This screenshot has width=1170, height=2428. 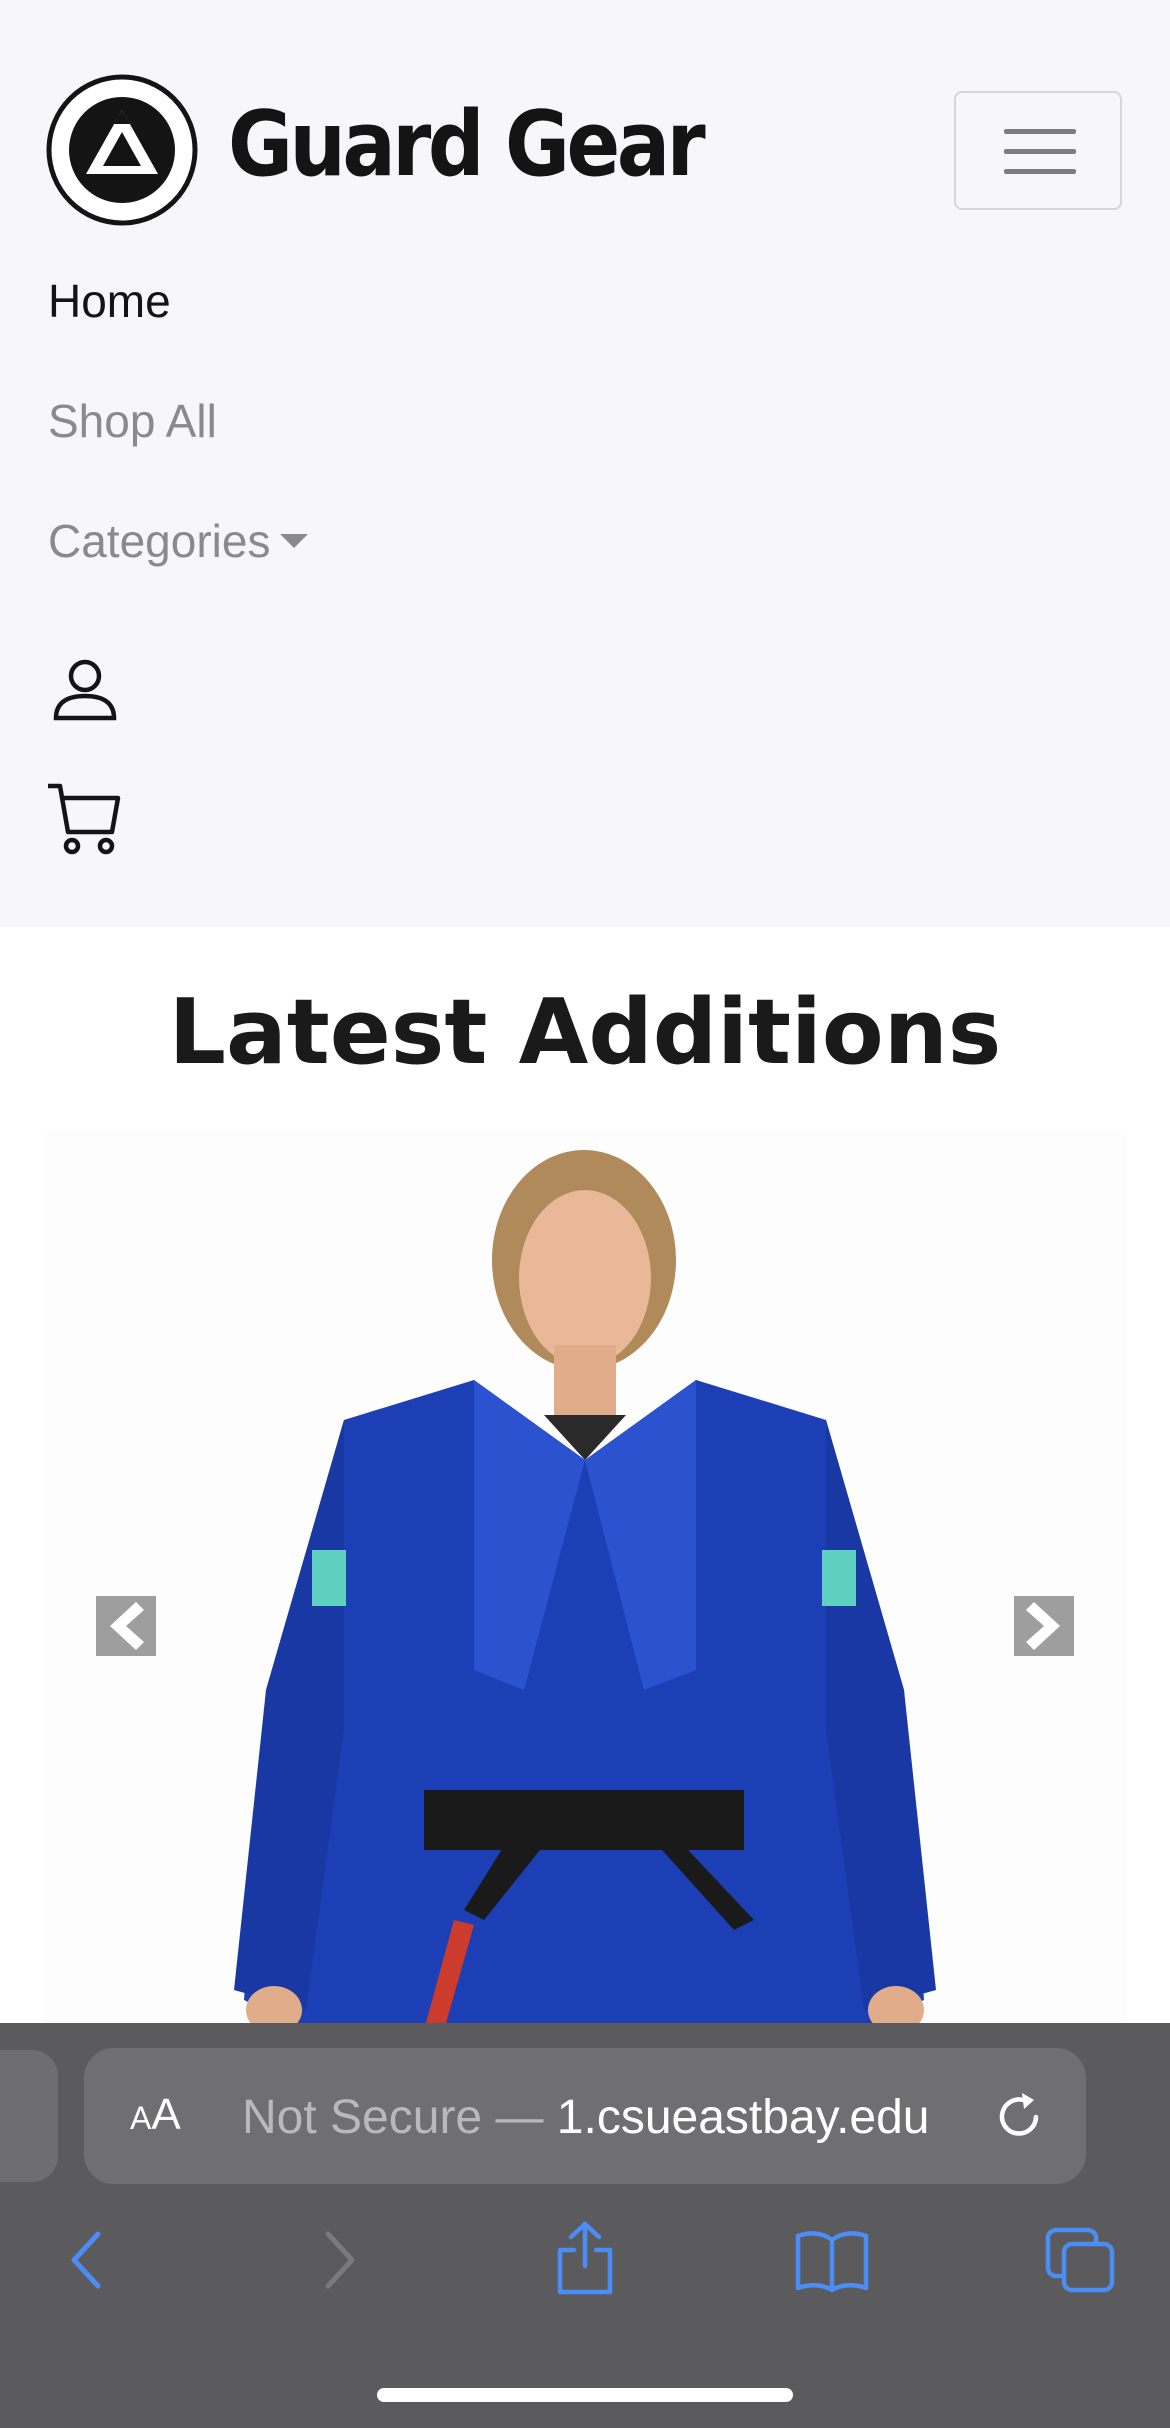 What do you see at coordinates (109, 301) in the screenshot?
I see `nav-link-home: Home` at bounding box center [109, 301].